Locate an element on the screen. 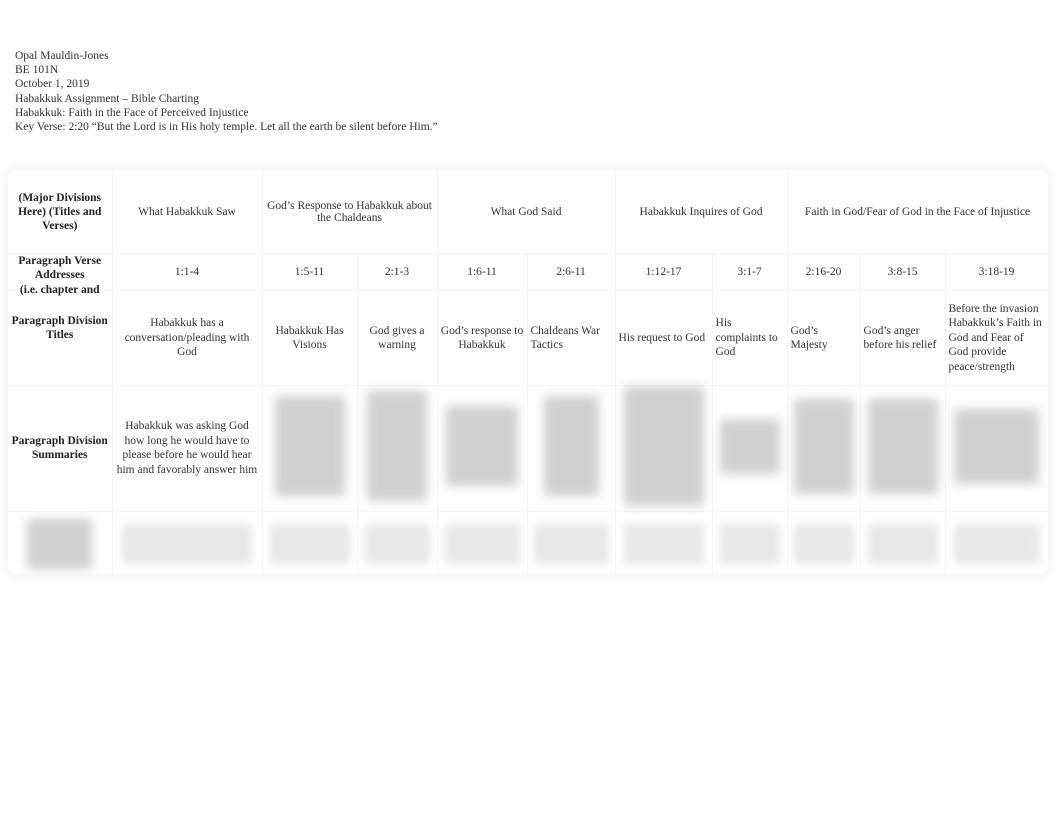  division-title: Chaldeans War Tactics is located at coordinates (571, 338).